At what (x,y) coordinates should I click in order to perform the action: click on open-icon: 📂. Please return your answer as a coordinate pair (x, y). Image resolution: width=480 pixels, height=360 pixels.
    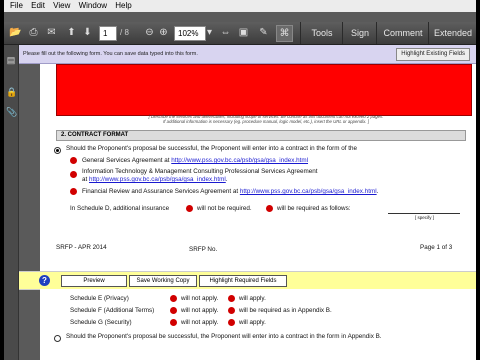
    Looking at the image, I should click on (15, 32).